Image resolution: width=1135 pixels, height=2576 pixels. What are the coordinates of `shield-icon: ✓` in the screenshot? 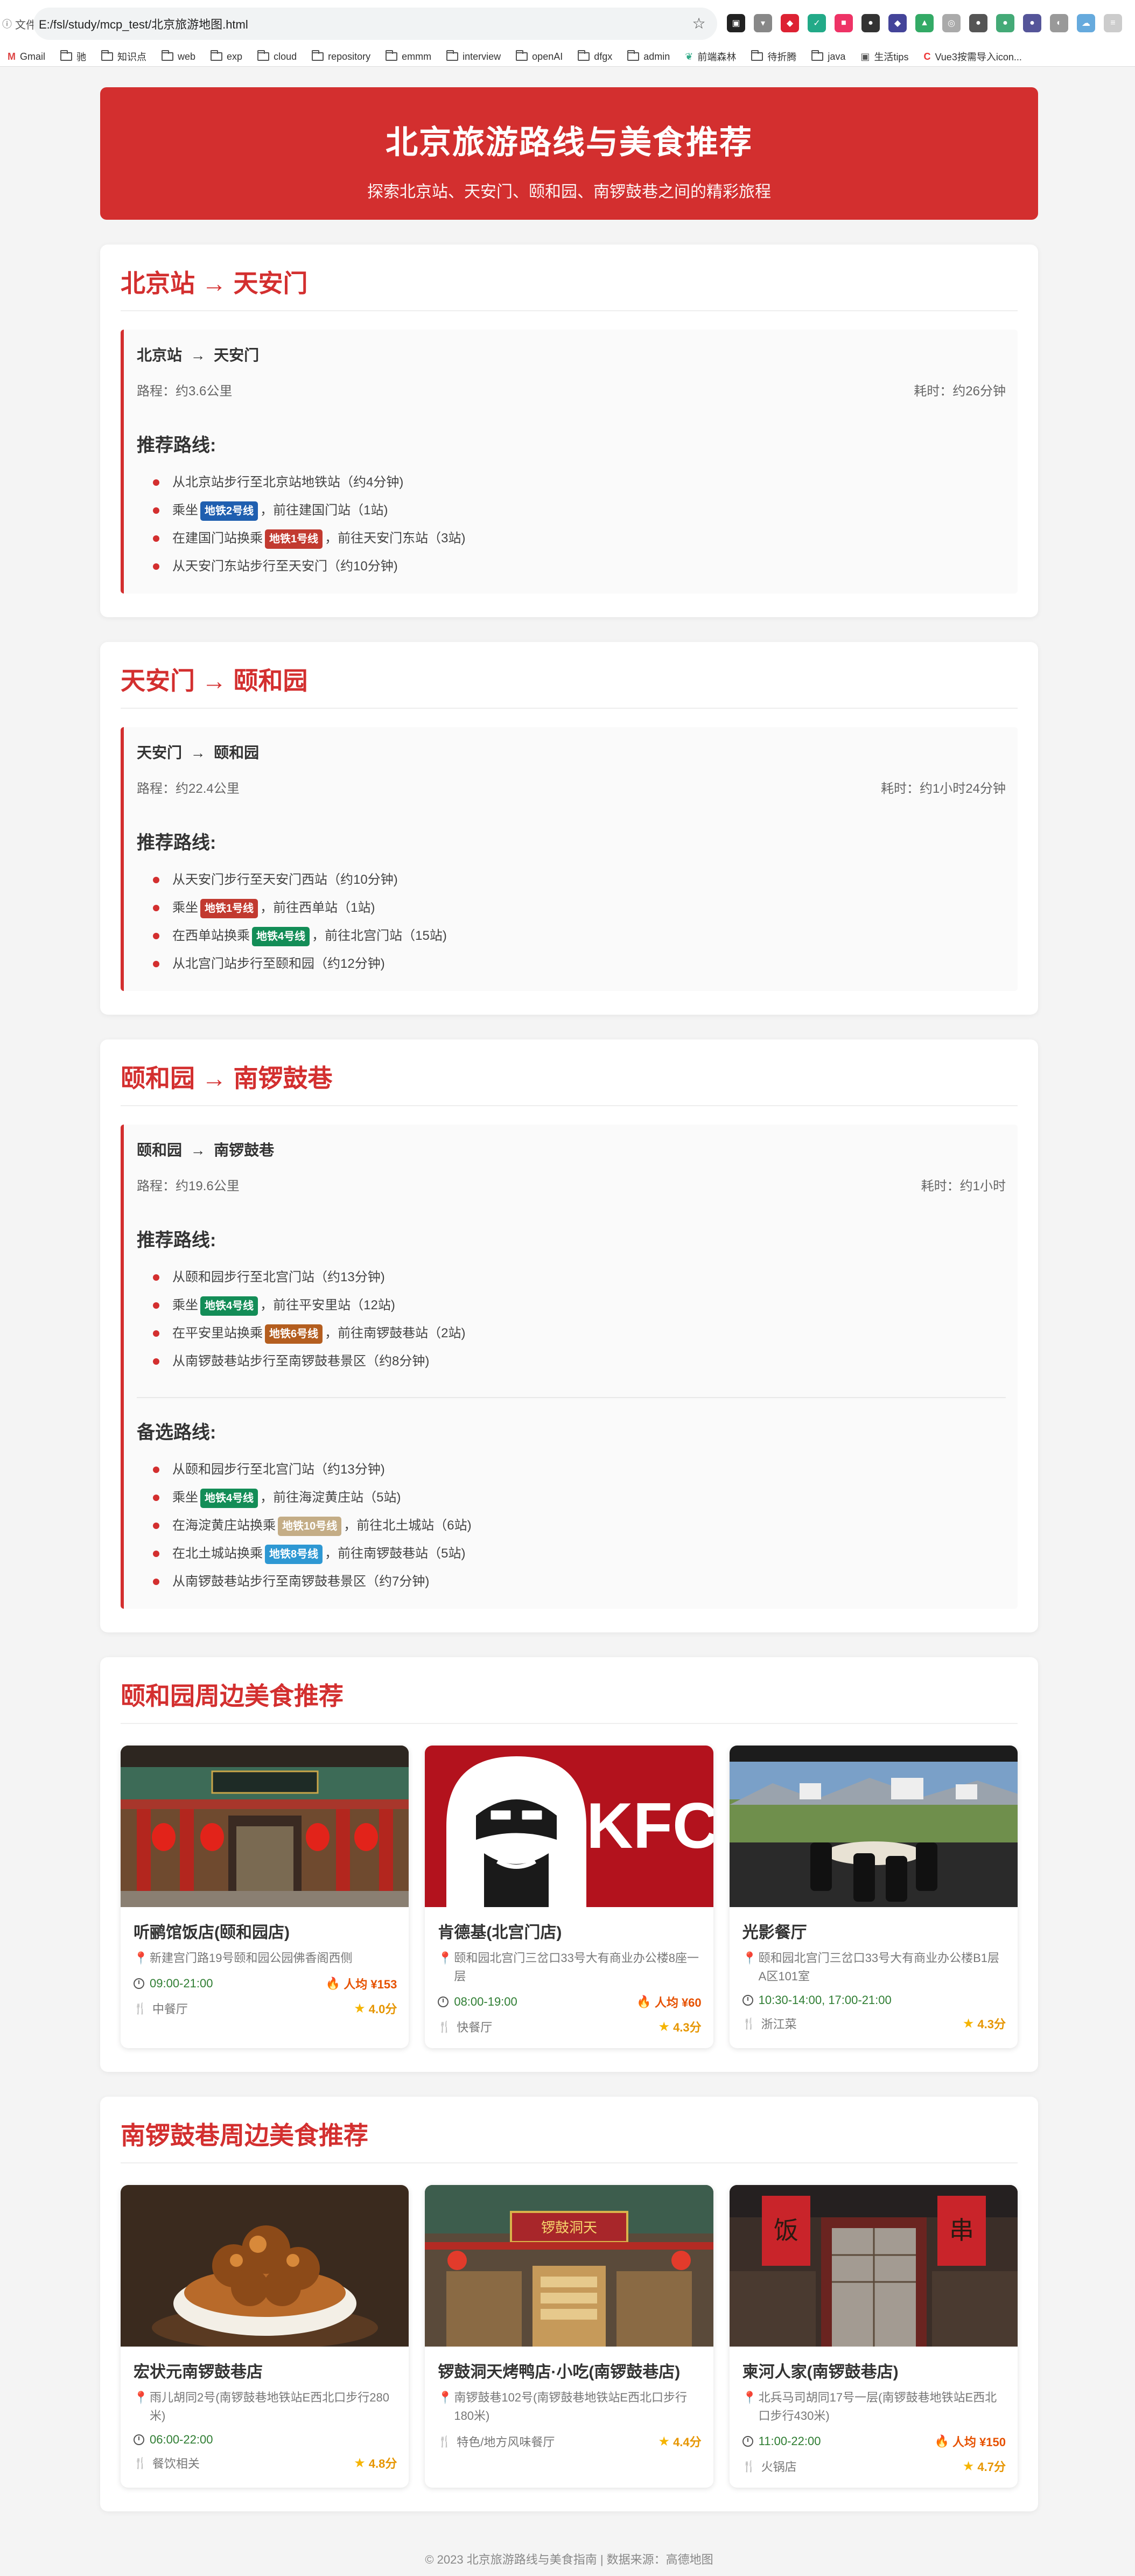 It's located at (817, 23).